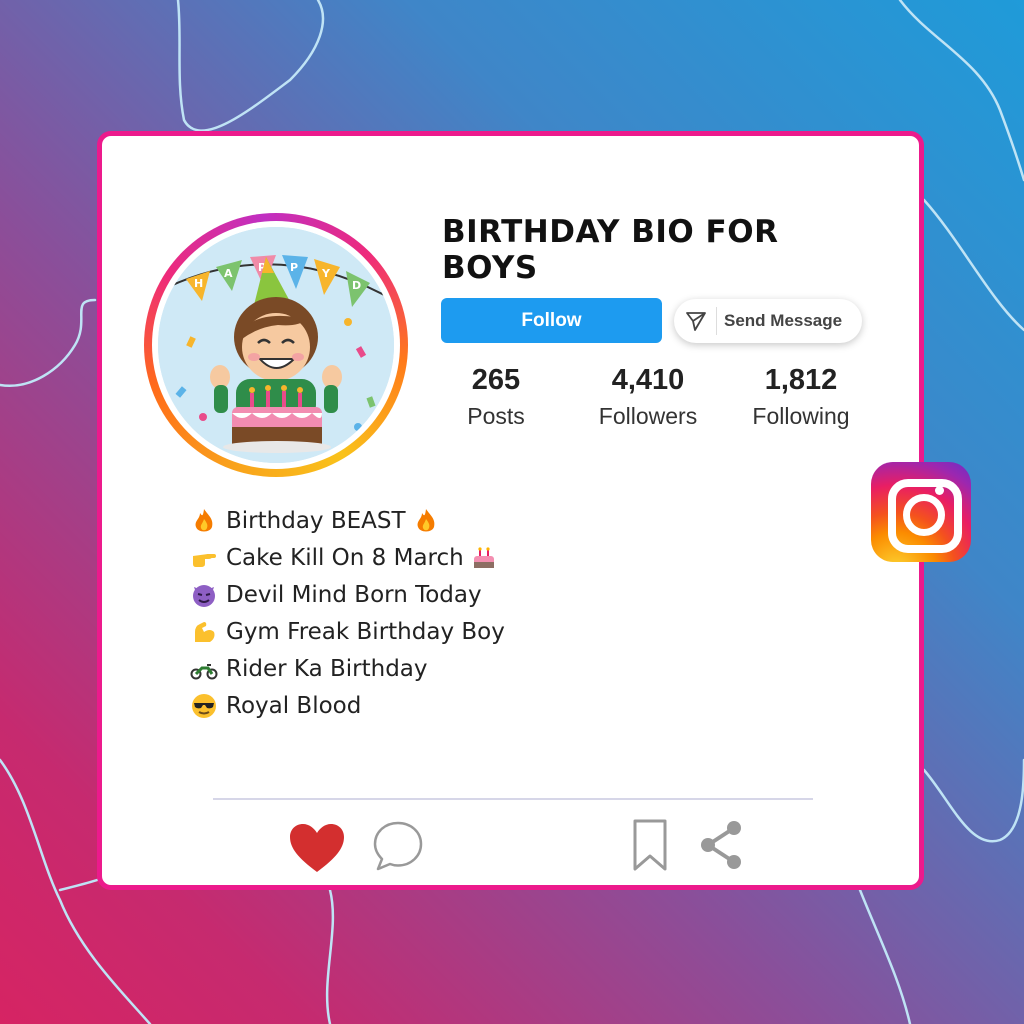  What do you see at coordinates (228, 273) in the screenshot?
I see `banner-letter: A` at bounding box center [228, 273].